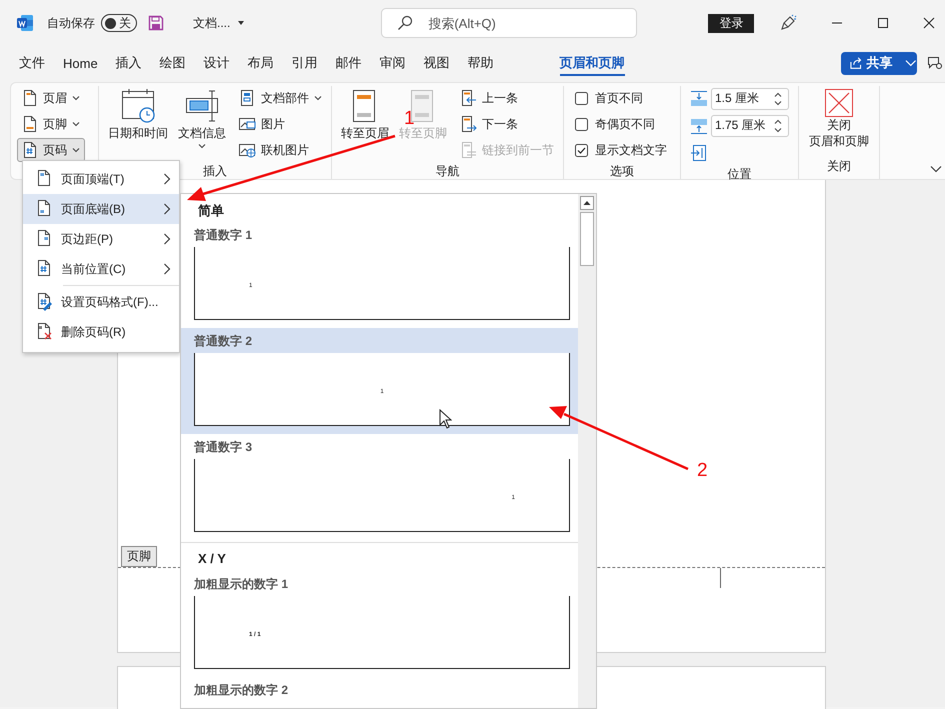 The width and height of the screenshot is (945, 709). Describe the element at coordinates (468, 124) in the screenshot. I see `arrow-right-page-icon` at that location.